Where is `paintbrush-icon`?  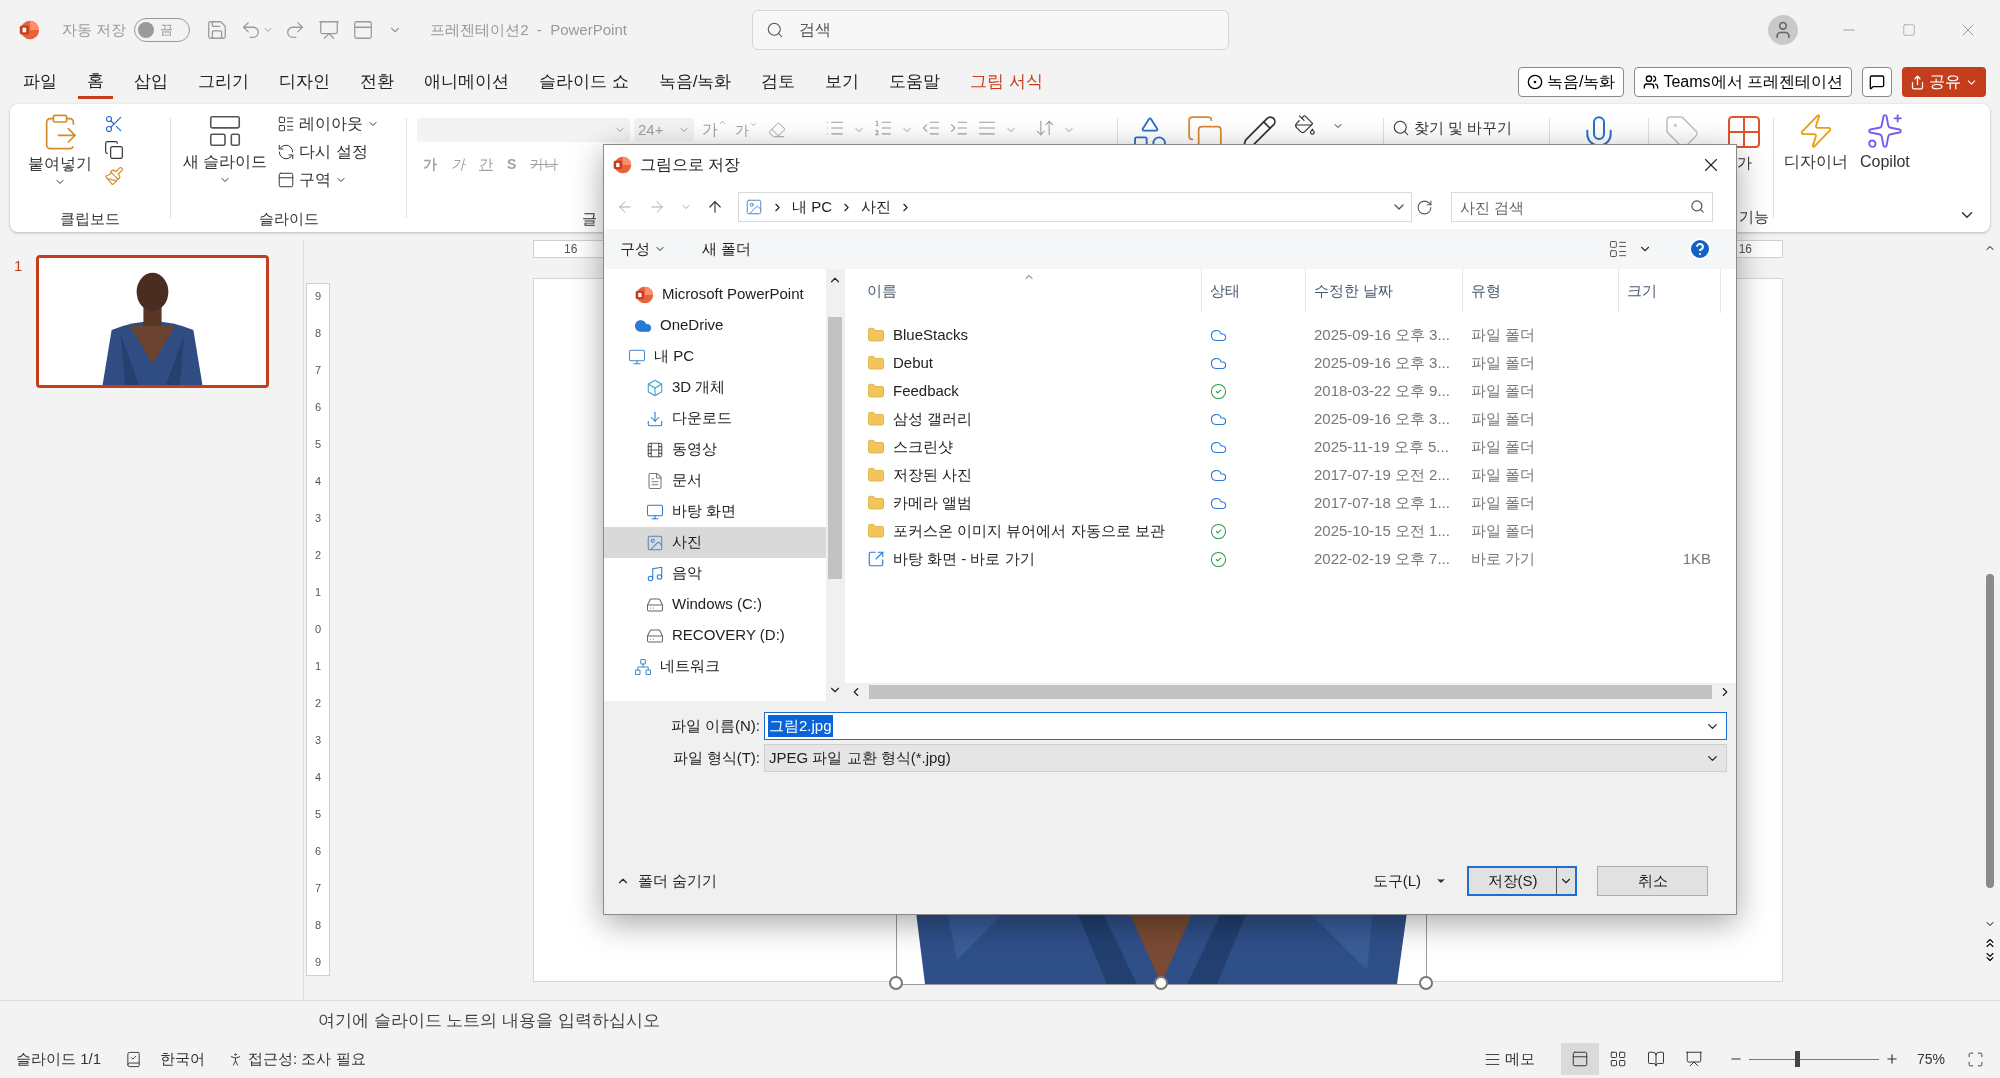 paintbrush-icon is located at coordinates (114, 176).